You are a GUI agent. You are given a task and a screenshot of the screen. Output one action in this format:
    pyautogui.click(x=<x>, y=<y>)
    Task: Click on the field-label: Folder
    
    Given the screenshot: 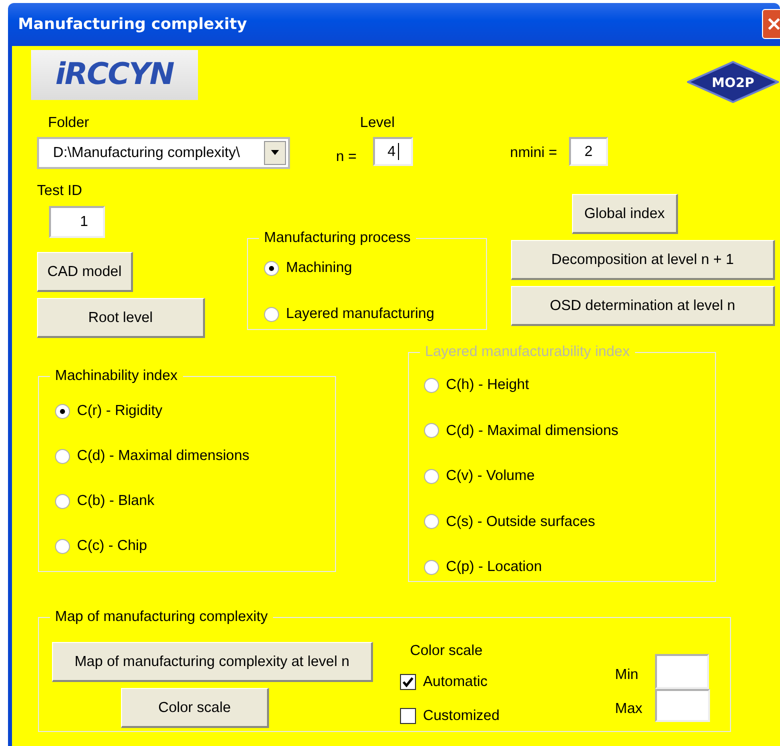 What is the action you would take?
    pyautogui.click(x=69, y=123)
    